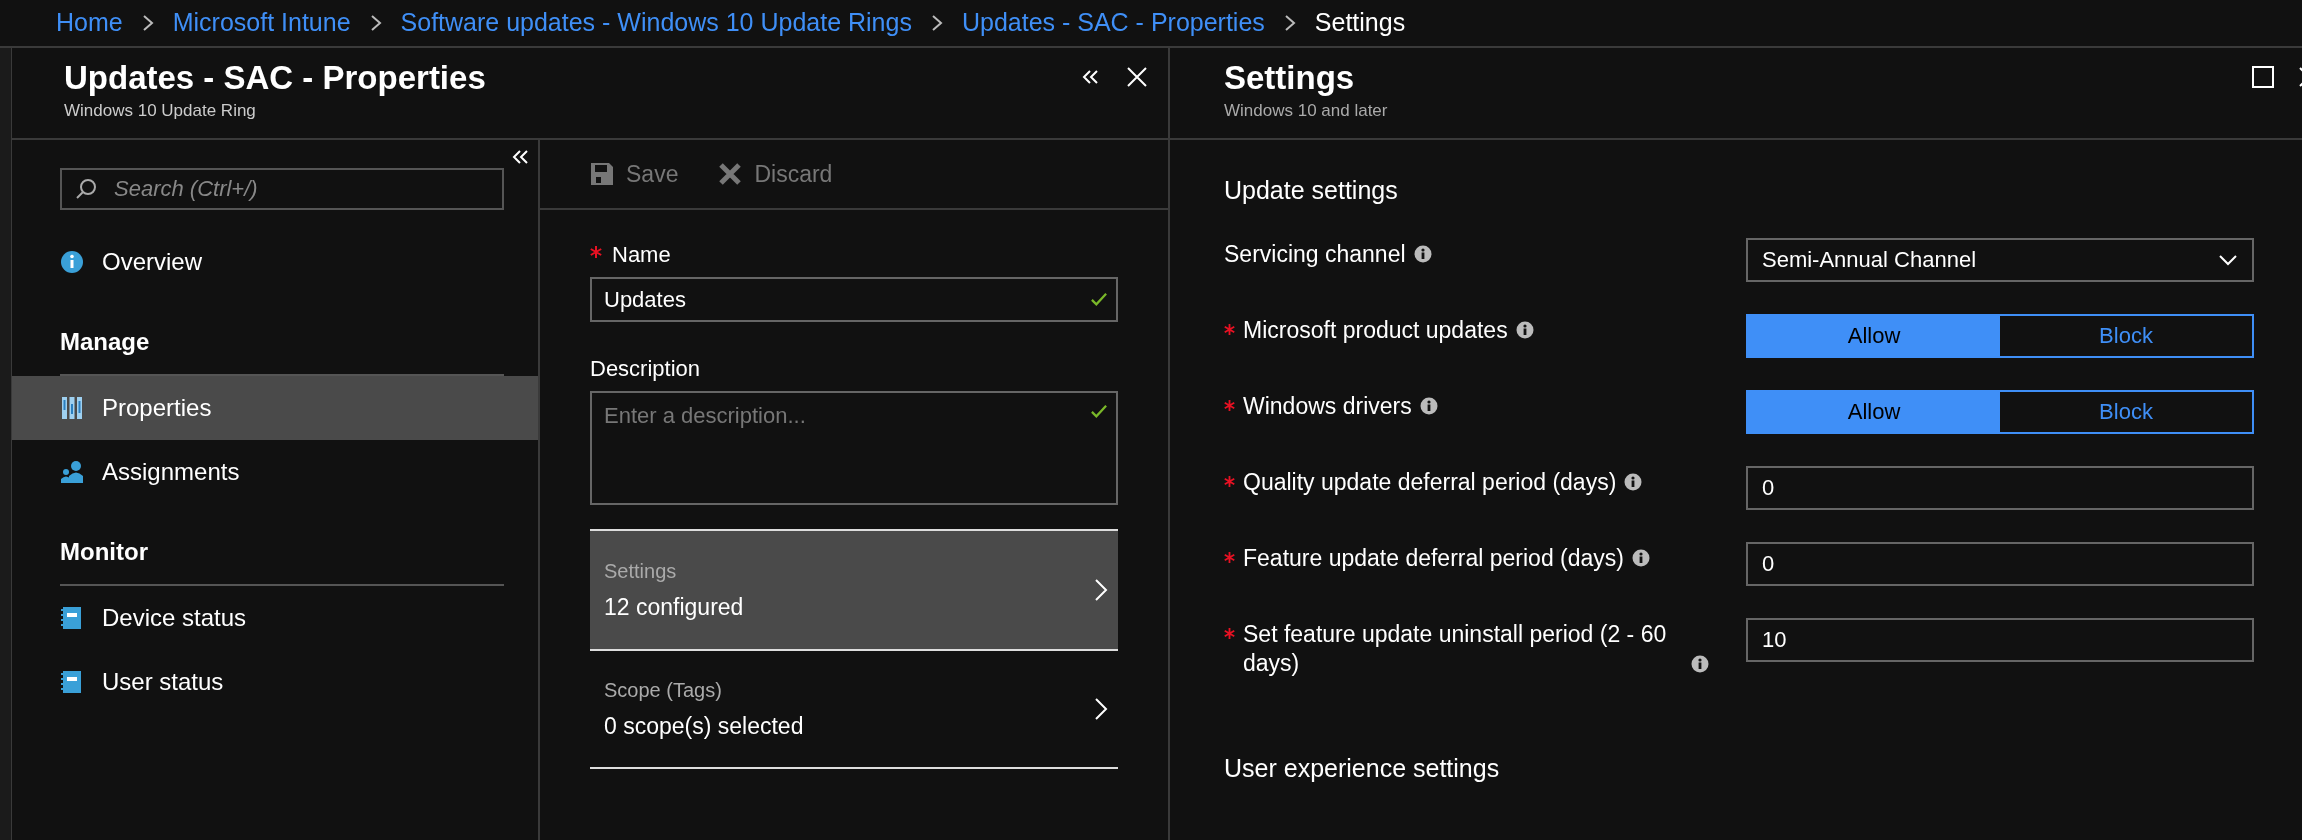 Image resolution: width=2302 pixels, height=840 pixels. What do you see at coordinates (854, 299) in the screenshot?
I see `name-field: Updates` at bounding box center [854, 299].